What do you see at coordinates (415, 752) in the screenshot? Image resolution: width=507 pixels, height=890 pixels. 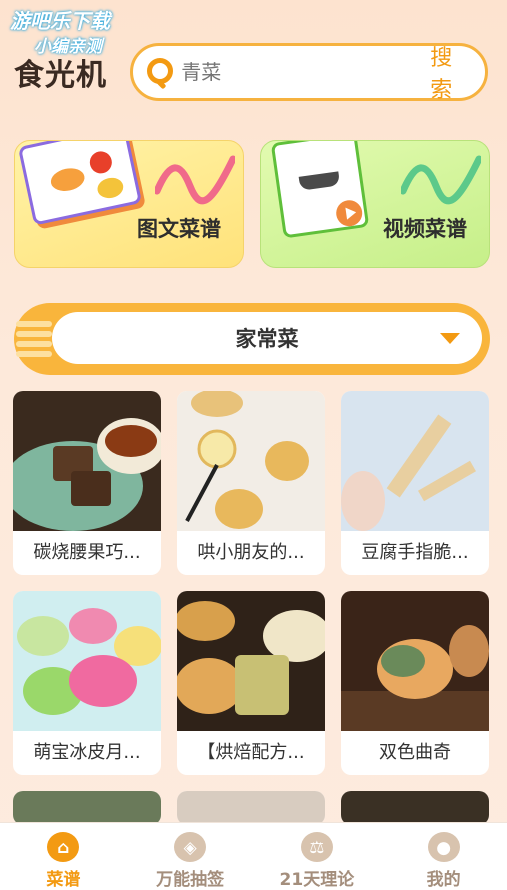 I see `recipe-name: 双色曲奇` at bounding box center [415, 752].